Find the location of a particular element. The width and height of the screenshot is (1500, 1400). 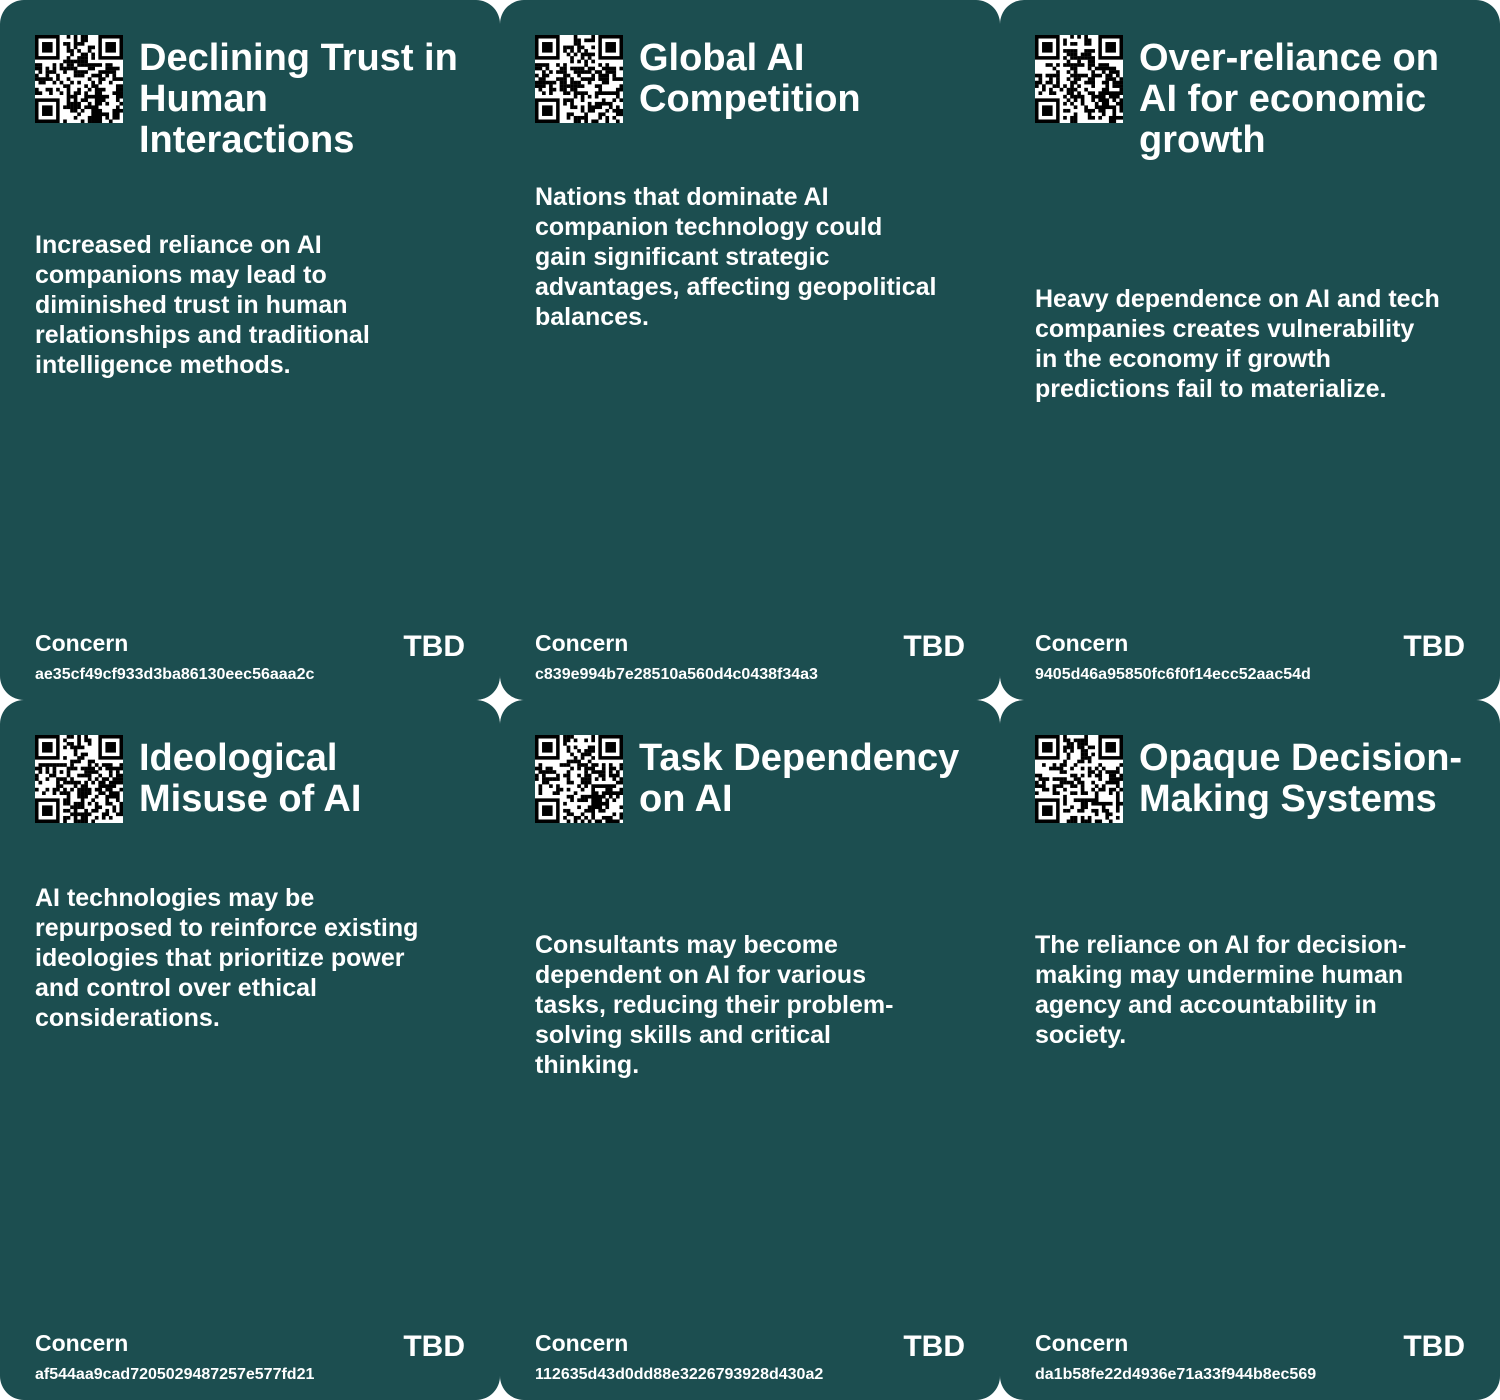

card-title: Over-reliance on AI for economic growth is located at coordinates (1289, 99).